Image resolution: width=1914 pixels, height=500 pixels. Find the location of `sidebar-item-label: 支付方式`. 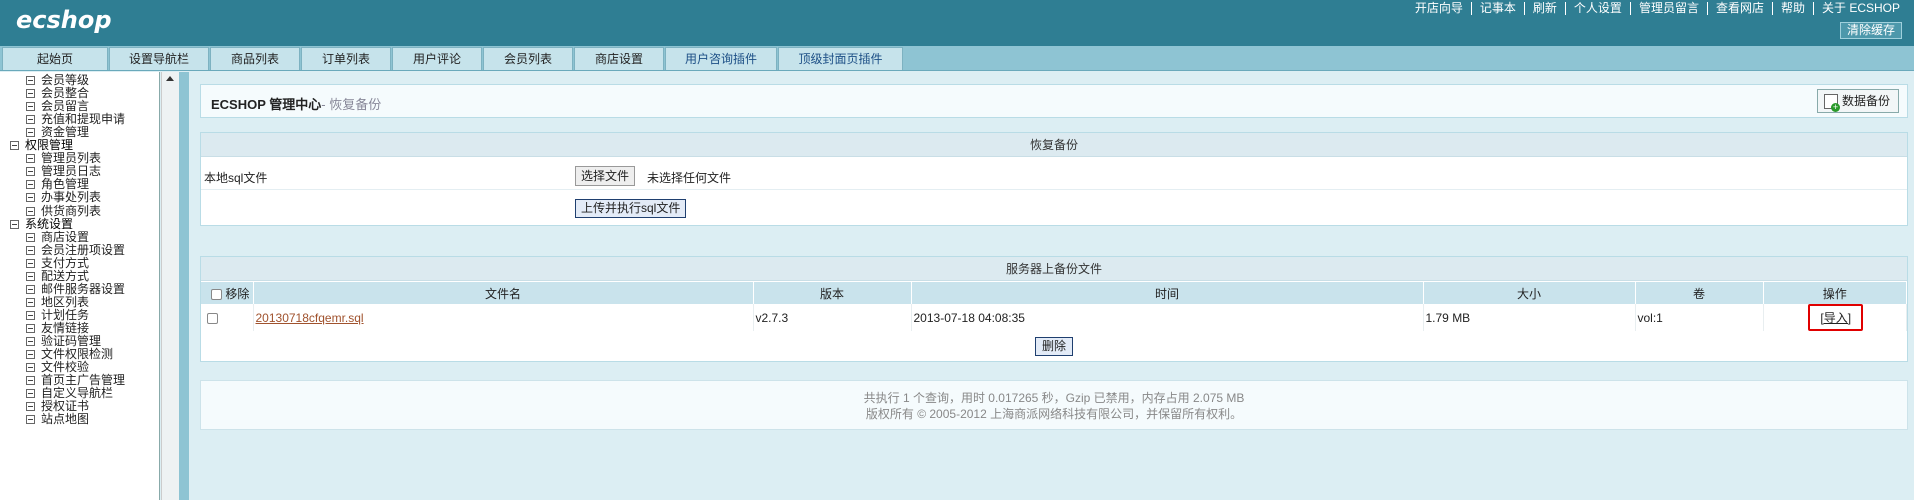

sidebar-item-label: 支付方式 is located at coordinates (65, 262).